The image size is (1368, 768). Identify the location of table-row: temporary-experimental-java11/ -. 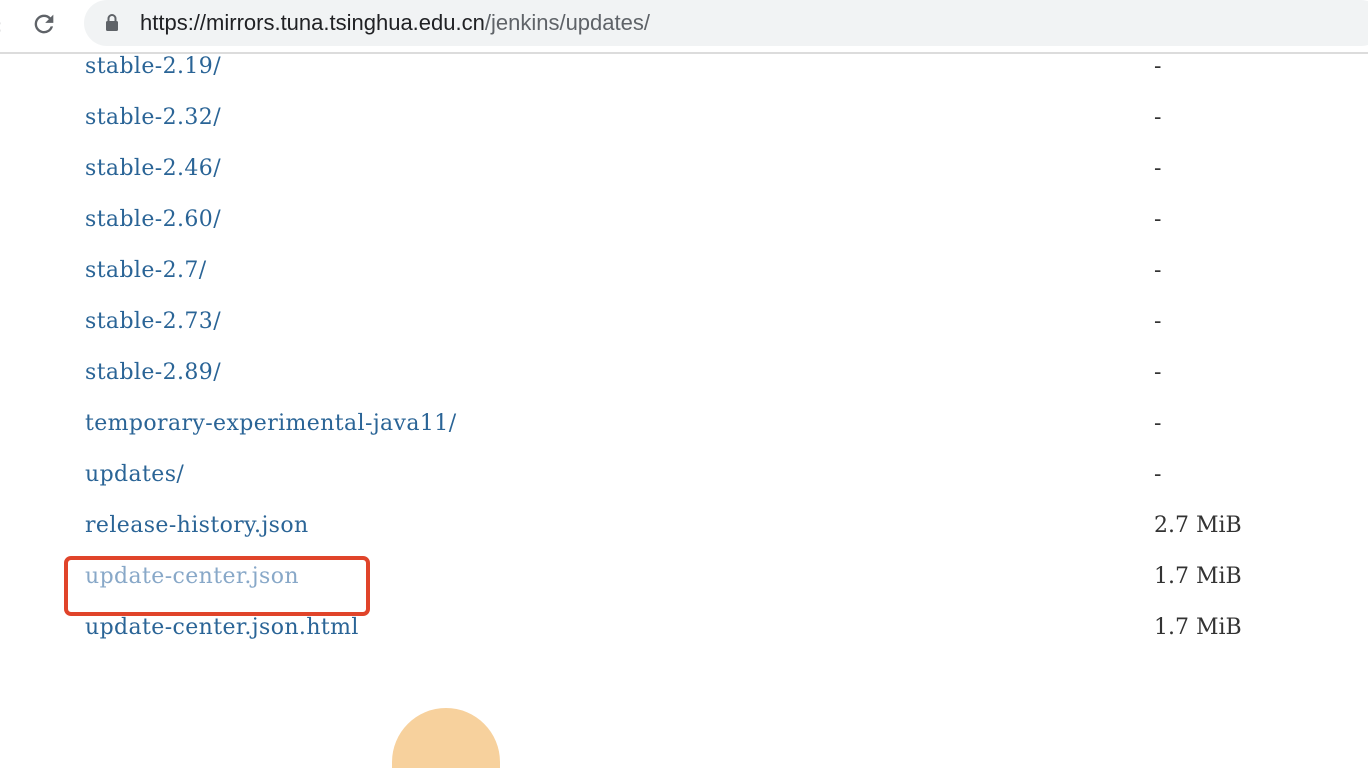
(684, 436).